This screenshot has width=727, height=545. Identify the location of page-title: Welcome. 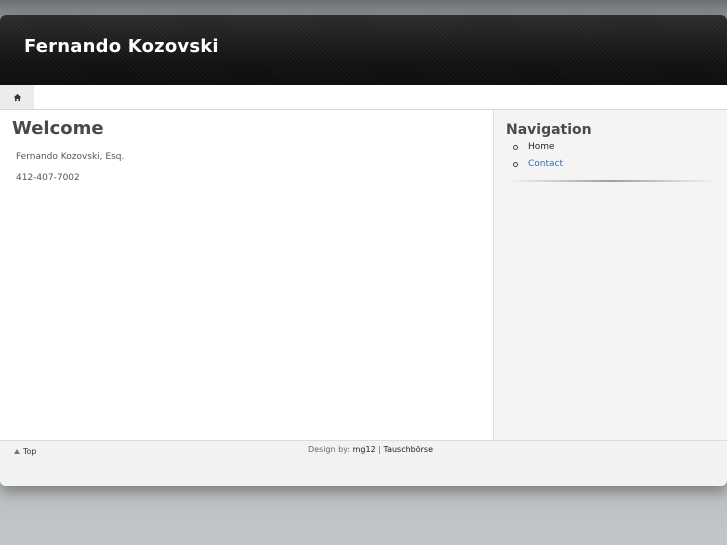
(58, 128).